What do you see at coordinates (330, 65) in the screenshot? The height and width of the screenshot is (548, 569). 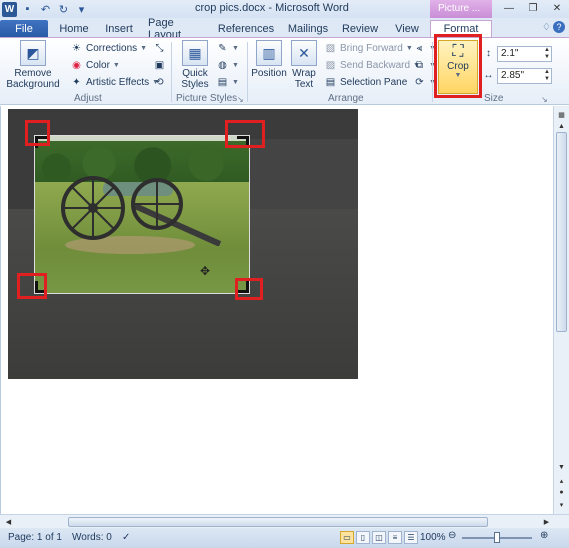 I see `send-backward-icon: ▨` at bounding box center [330, 65].